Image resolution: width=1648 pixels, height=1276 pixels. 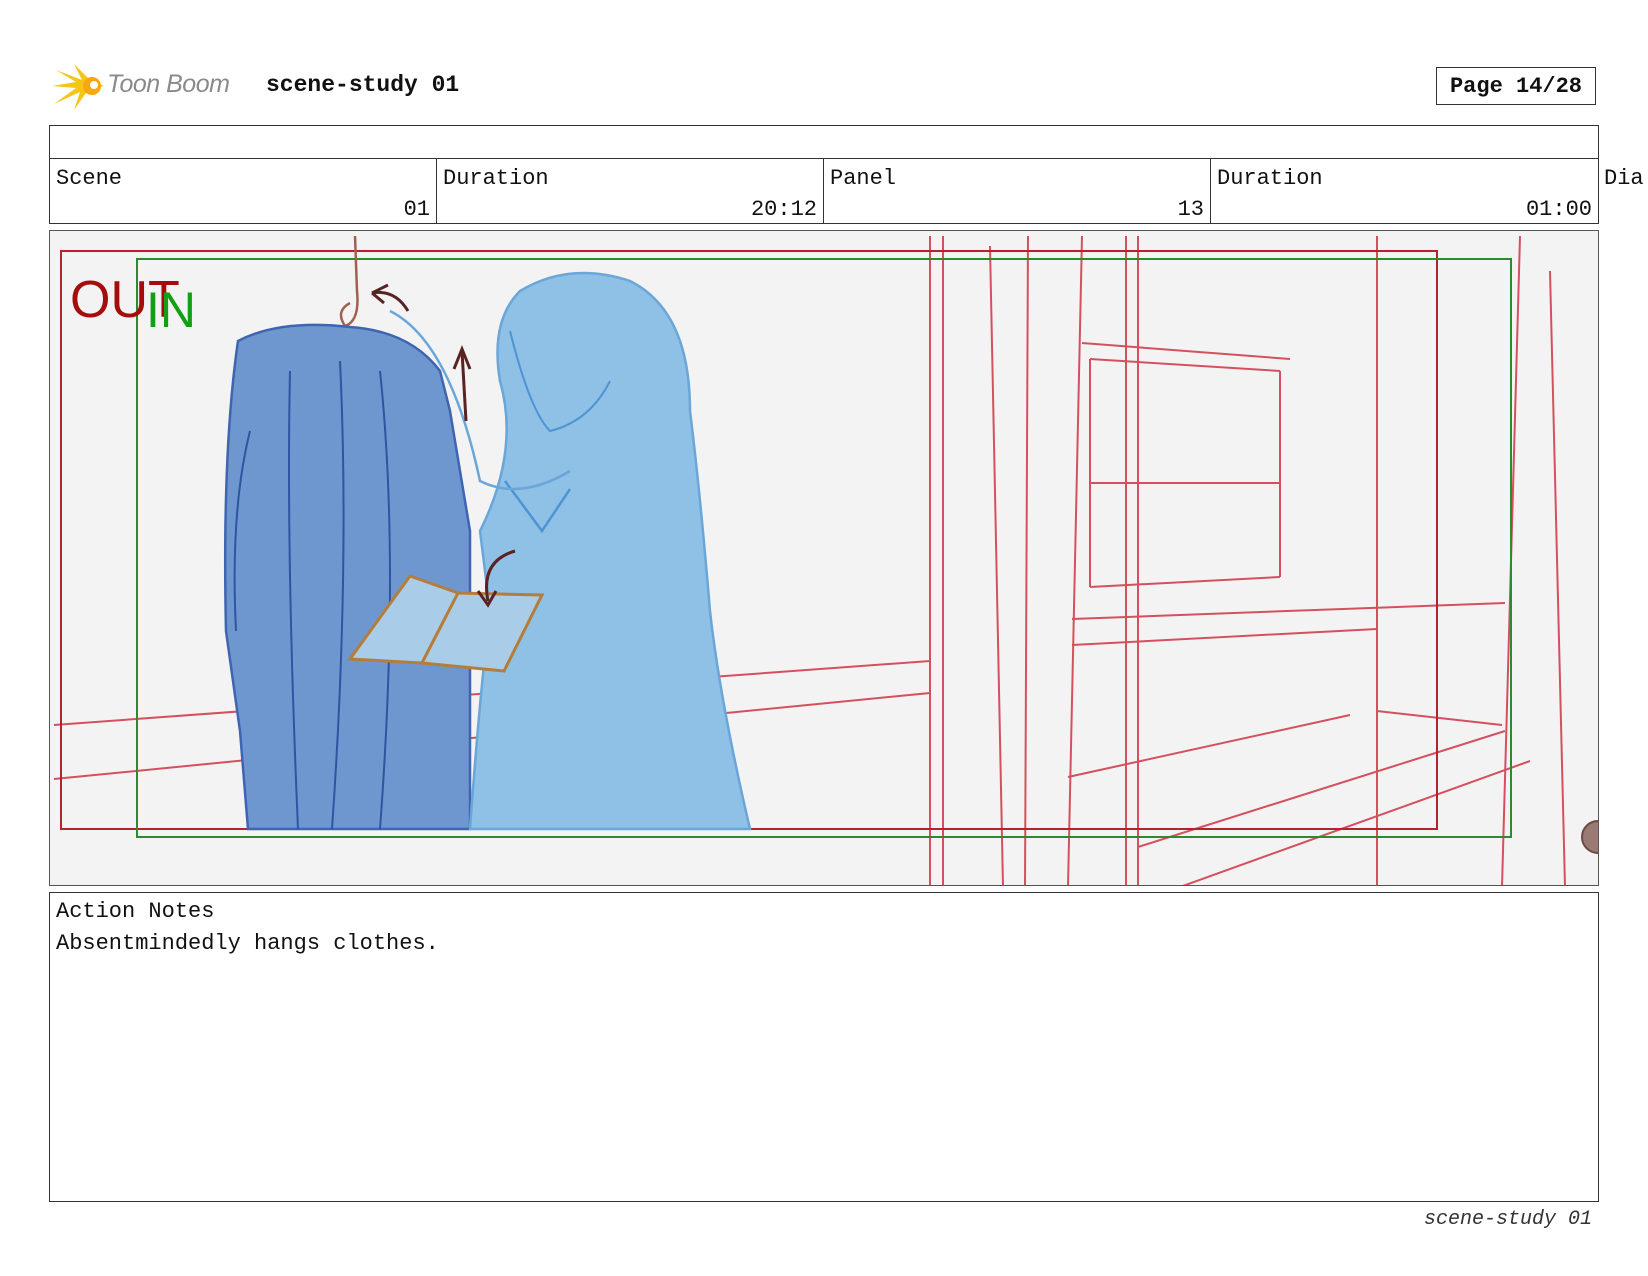 What do you see at coordinates (349, 281) in the screenshot?
I see `hanger` at bounding box center [349, 281].